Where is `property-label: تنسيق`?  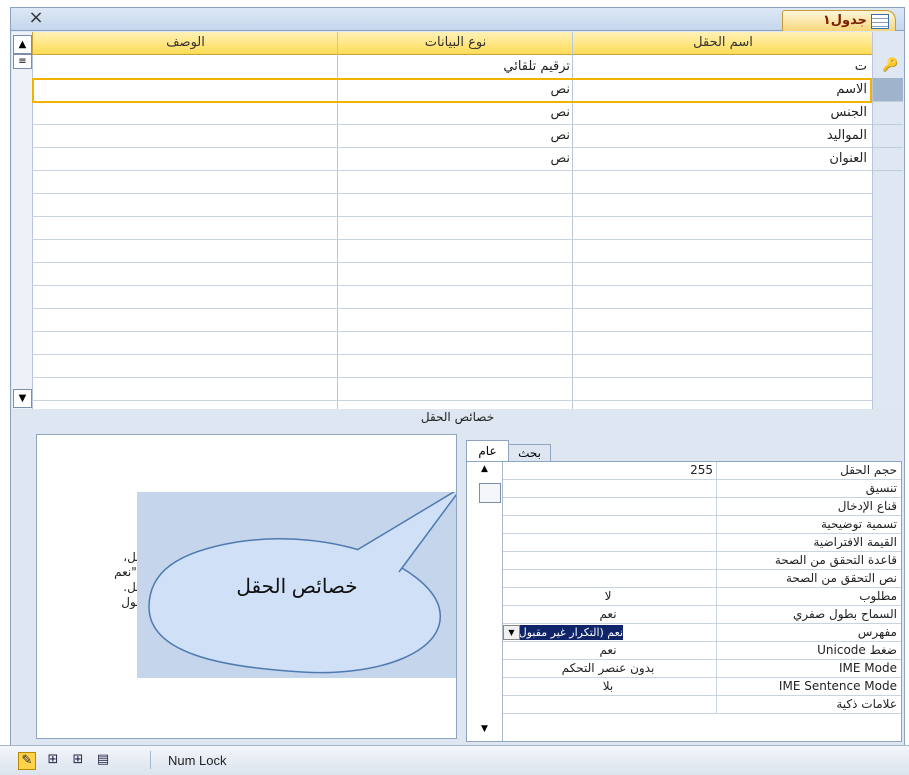
property-label: تنسيق is located at coordinates (806, 488).